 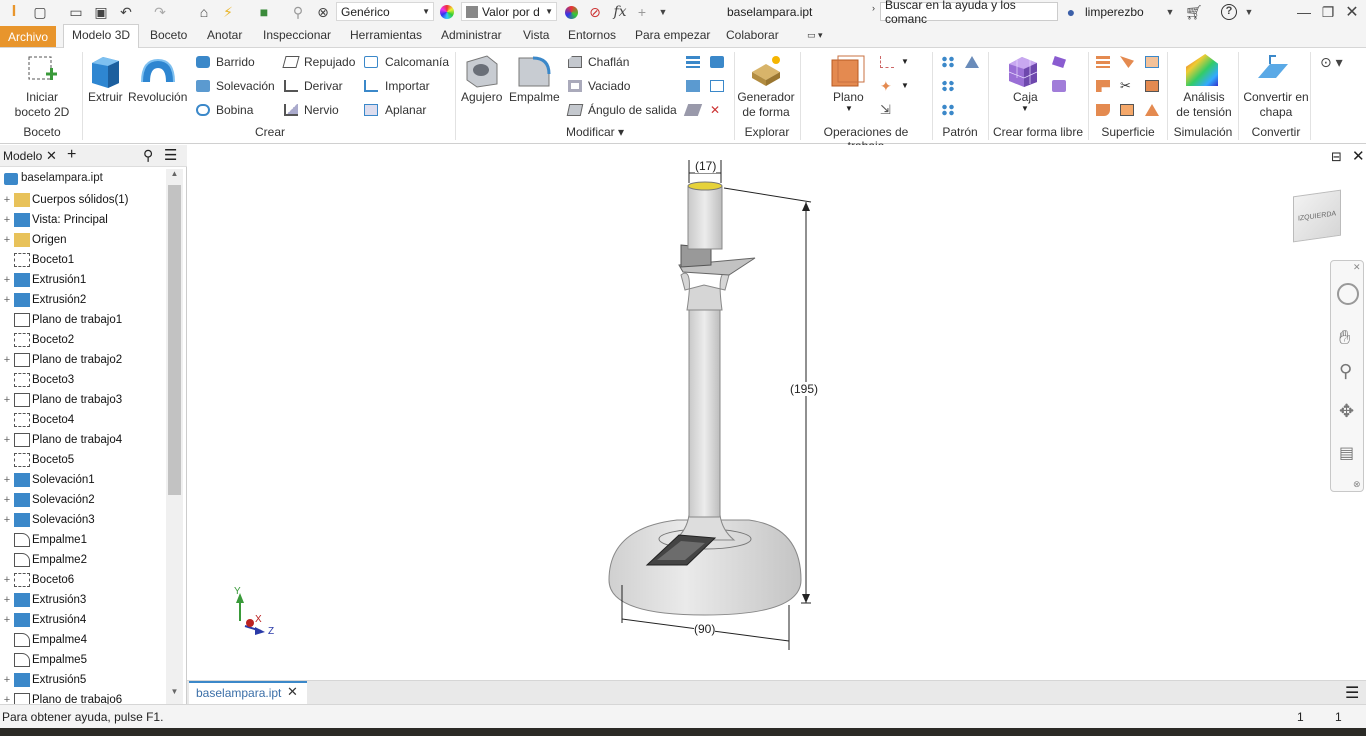 I want to click on tree-item: Boceto1, so click(x=83, y=260).